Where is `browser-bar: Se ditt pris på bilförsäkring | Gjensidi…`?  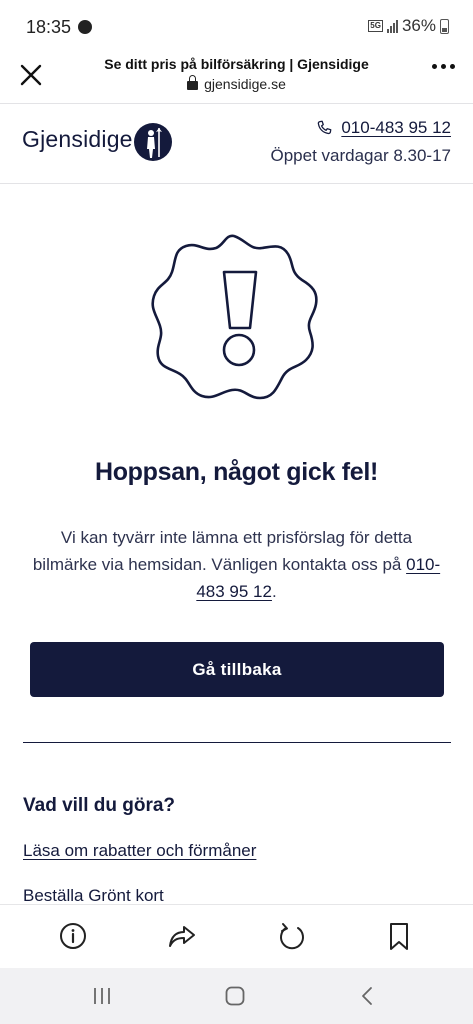
browser-bar: Se ditt pris på bilförsäkring | Gjensidi… is located at coordinates (236, 78).